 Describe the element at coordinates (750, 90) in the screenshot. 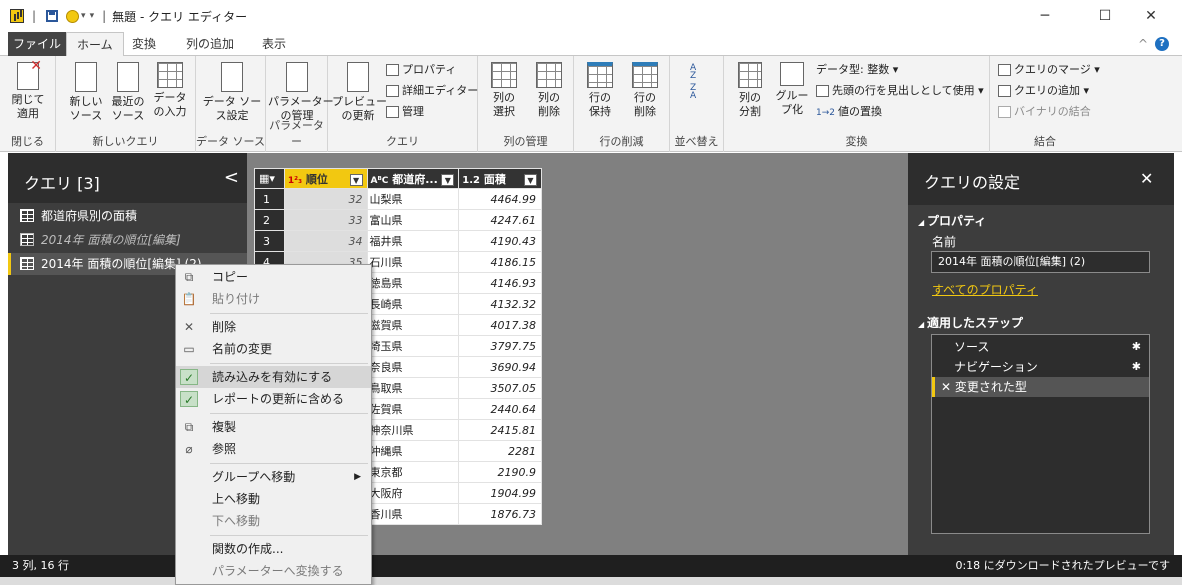

I see `split-column-button: 列の 分割` at that location.